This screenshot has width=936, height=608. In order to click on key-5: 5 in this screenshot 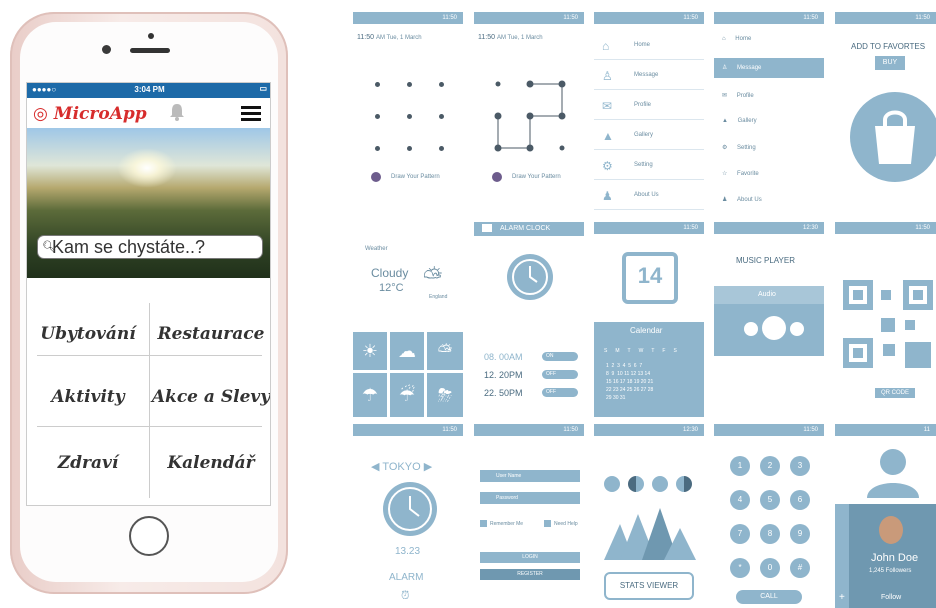, I will do `click(770, 500)`.